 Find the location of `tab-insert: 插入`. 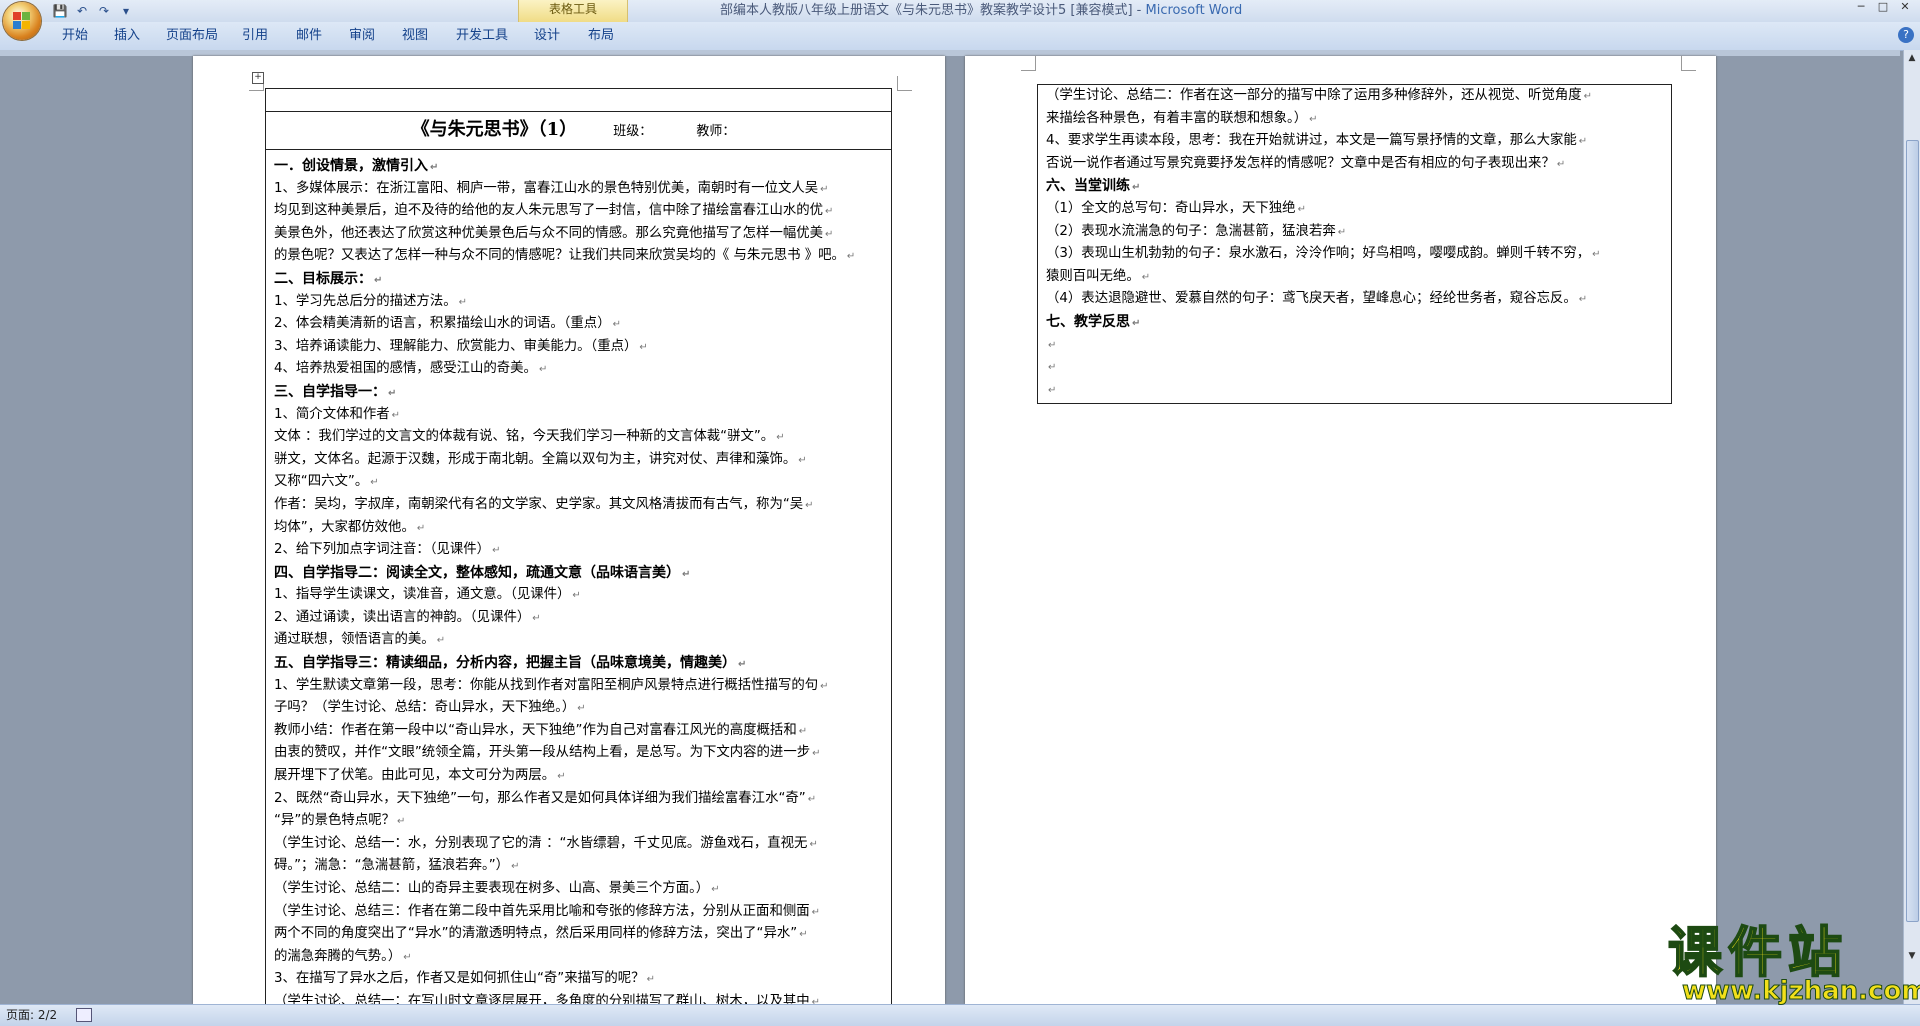

tab-insert: 插入 is located at coordinates (127, 36).